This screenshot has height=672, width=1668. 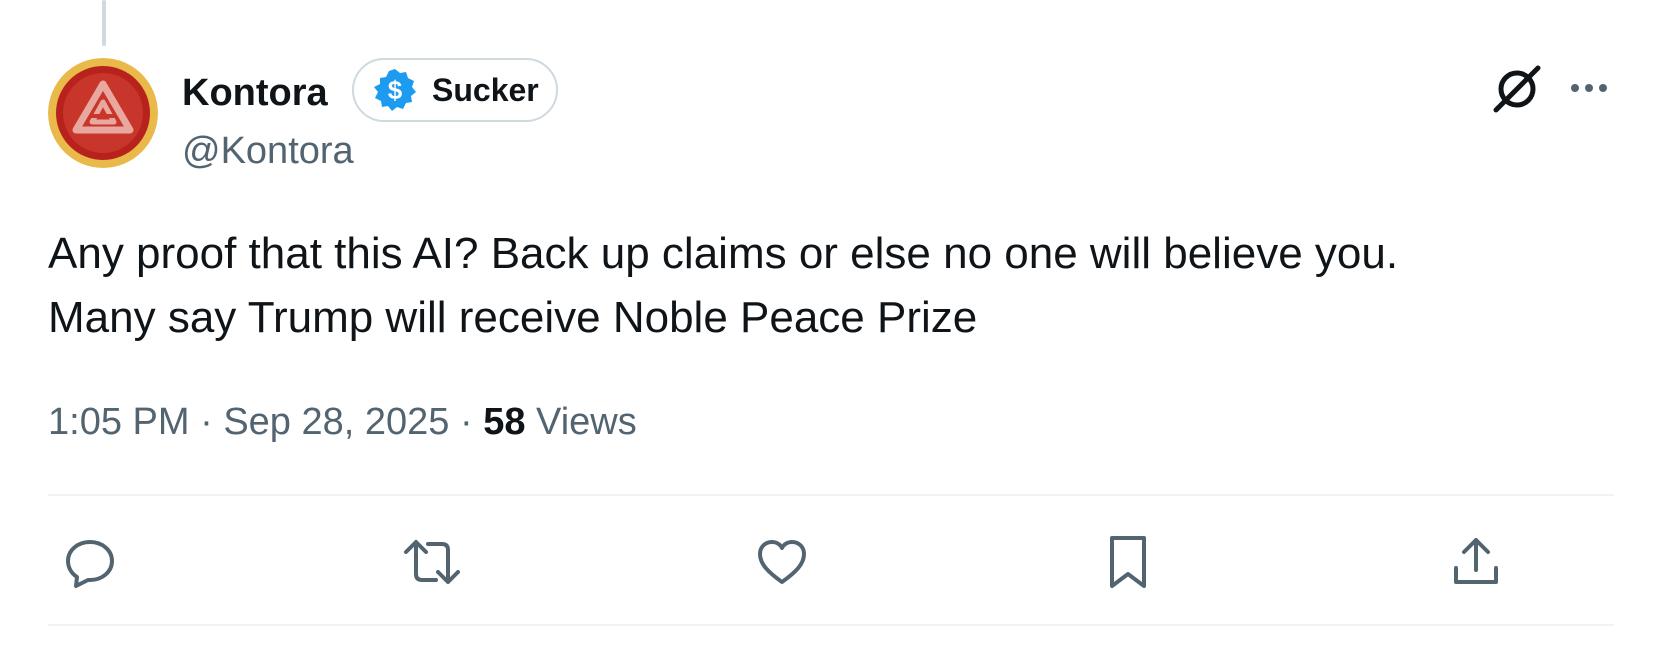 What do you see at coordinates (336, 422) in the screenshot?
I see `tweet-date: Sep 28, 2025` at bounding box center [336, 422].